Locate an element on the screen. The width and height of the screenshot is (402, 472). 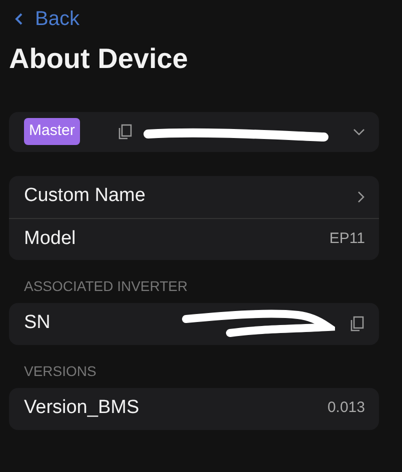
back-button: Back is located at coordinates (44, 19).